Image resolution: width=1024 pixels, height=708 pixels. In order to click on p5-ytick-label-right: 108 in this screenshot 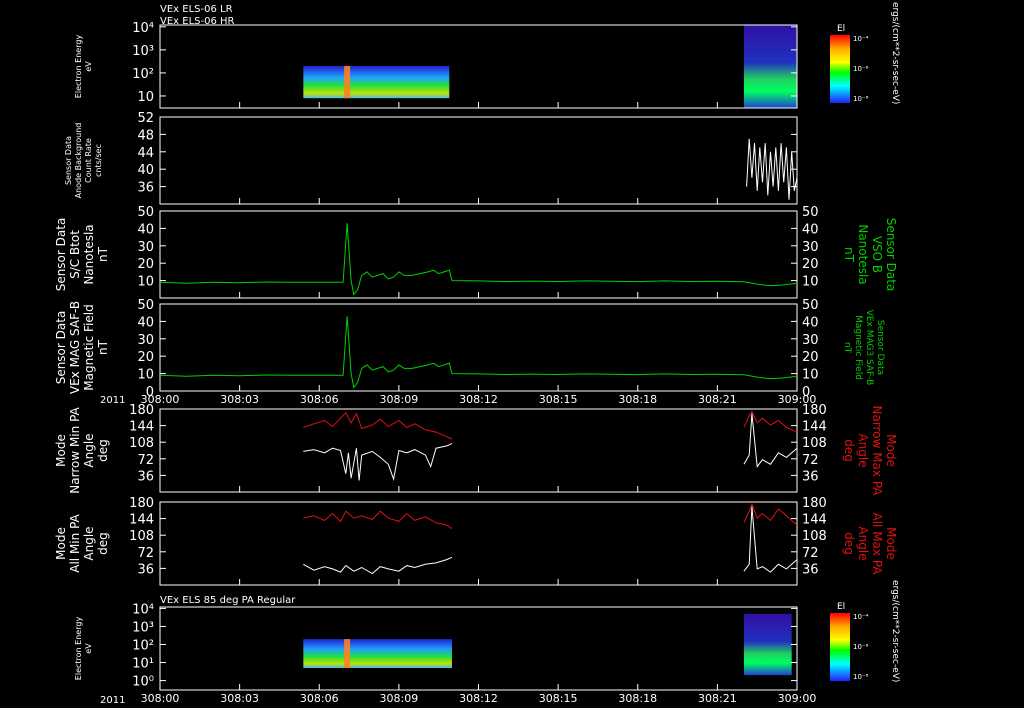, I will do `click(814, 443)`.